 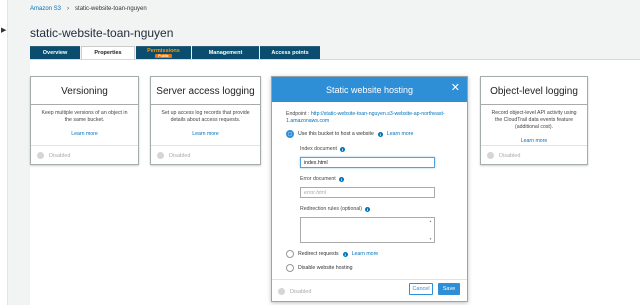 What do you see at coordinates (318, 179) in the screenshot?
I see `error-document-label-text: Error document` at bounding box center [318, 179].